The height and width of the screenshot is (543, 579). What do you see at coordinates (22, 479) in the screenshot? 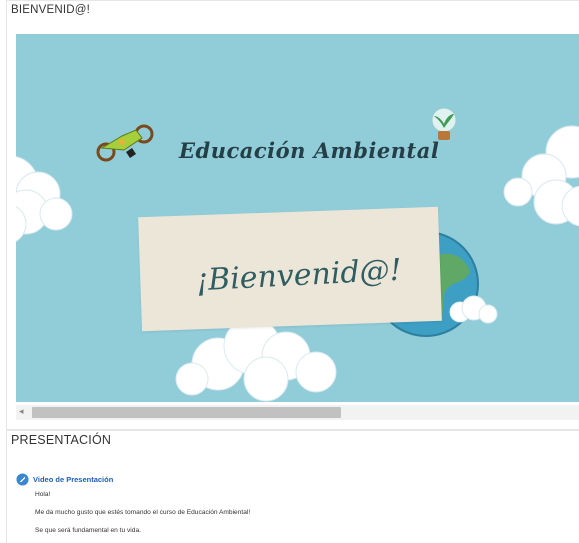
I see `video-icon` at bounding box center [22, 479].